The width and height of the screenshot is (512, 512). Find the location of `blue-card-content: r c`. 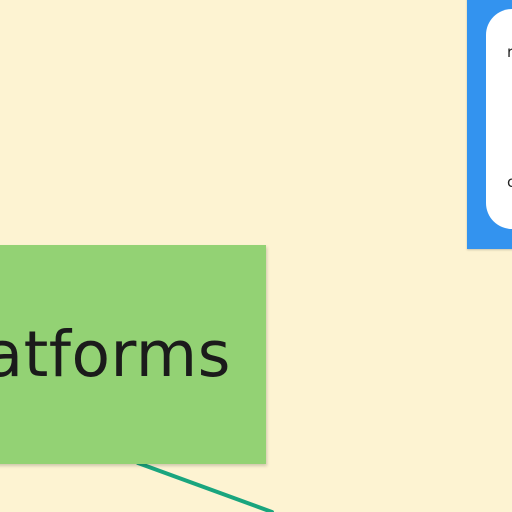

blue-card-content: r c is located at coordinates (499, 119).